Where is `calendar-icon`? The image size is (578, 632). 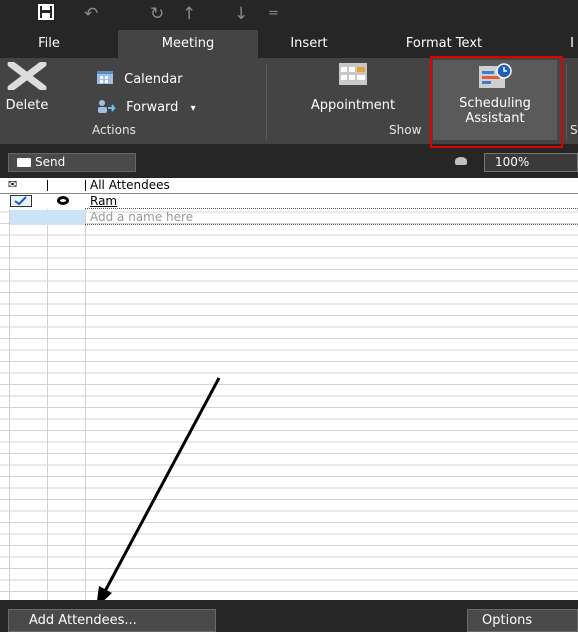 calendar-icon is located at coordinates (105, 77).